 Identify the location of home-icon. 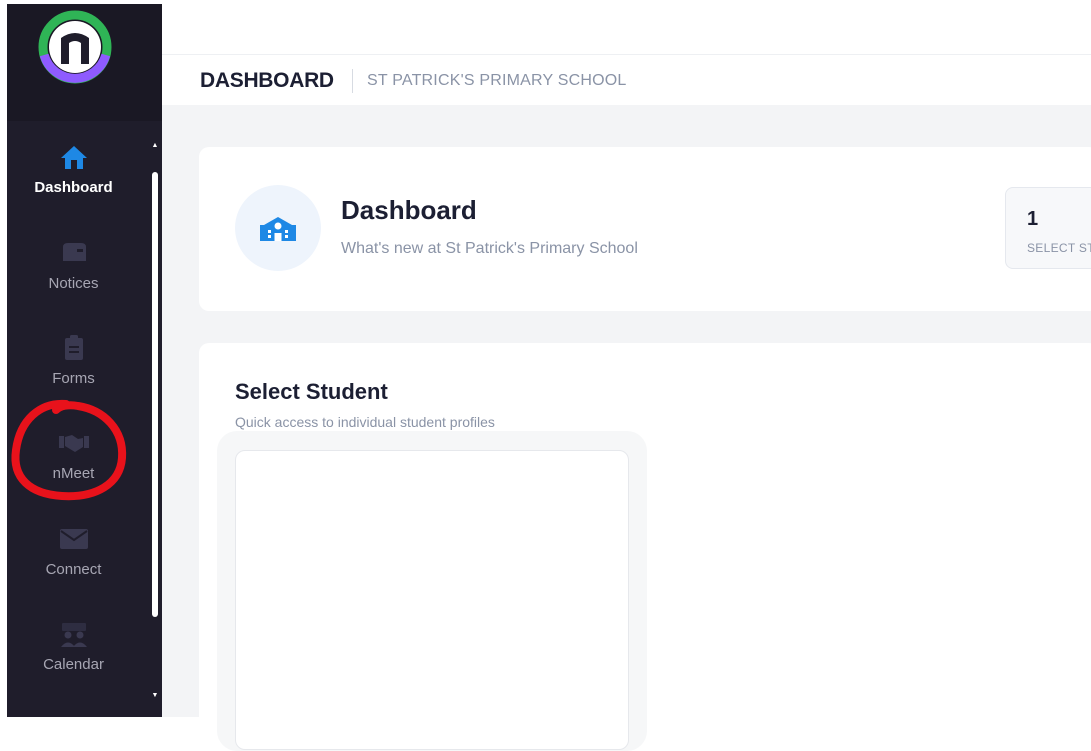
(74, 157).